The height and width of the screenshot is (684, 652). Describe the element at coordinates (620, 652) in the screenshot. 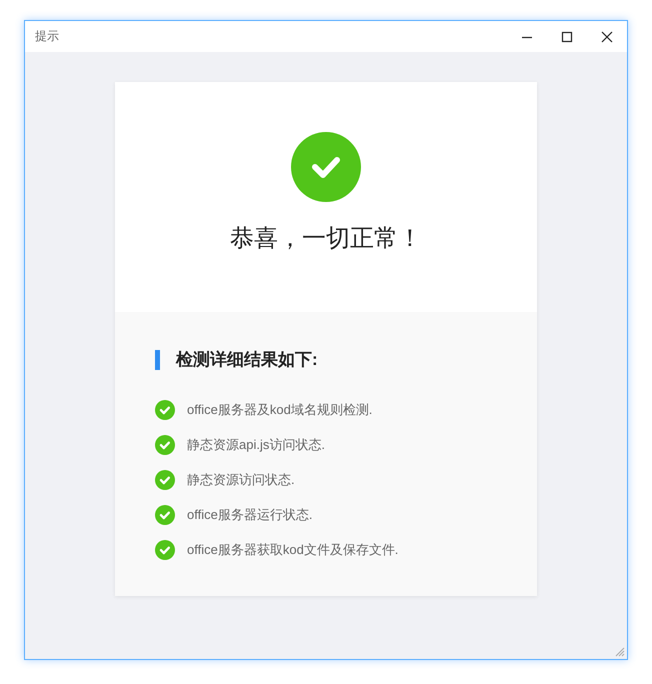

I see `resize-grip-icon` at that location.